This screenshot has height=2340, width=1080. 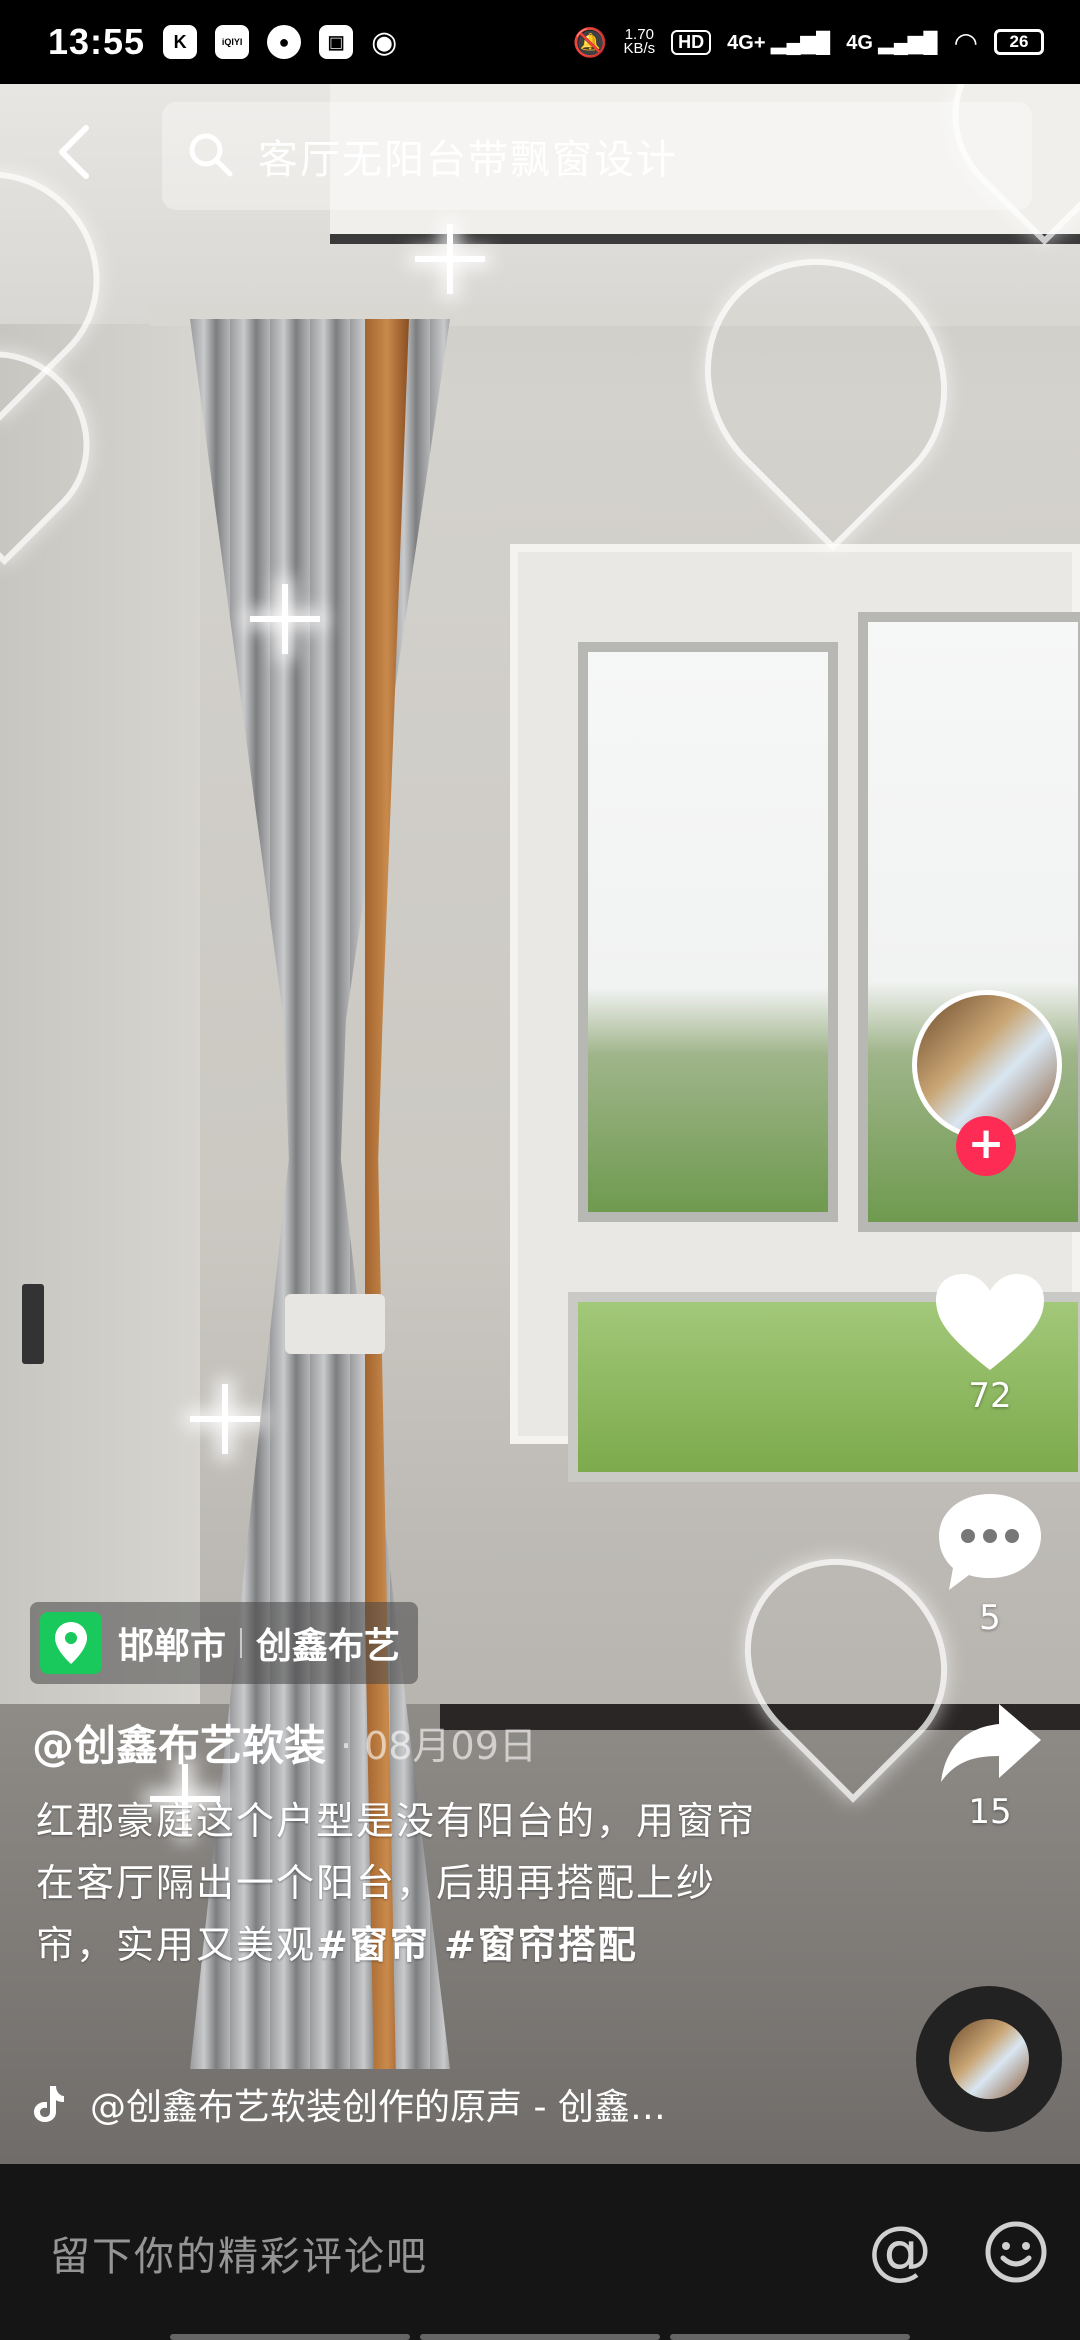 I want to click on search-query: 客厅无阳台带飘窗设计, so click(x=468, y=160).